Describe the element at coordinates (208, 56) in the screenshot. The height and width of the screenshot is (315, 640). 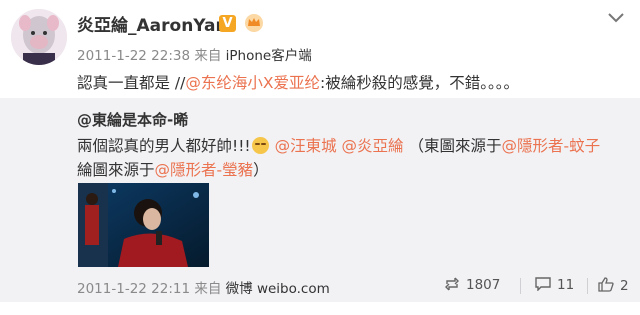
I see `source-prefix: 来自` at that location.